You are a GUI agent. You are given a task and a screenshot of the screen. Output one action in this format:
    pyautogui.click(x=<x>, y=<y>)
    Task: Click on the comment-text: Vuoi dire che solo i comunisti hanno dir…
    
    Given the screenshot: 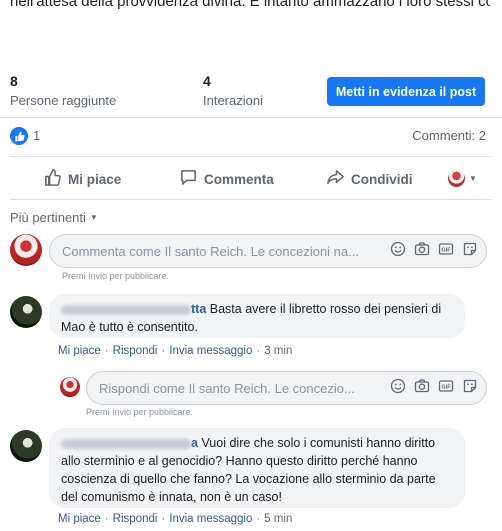 What is the action you would take?
    pyautogui.click(x=318, y=443)
    